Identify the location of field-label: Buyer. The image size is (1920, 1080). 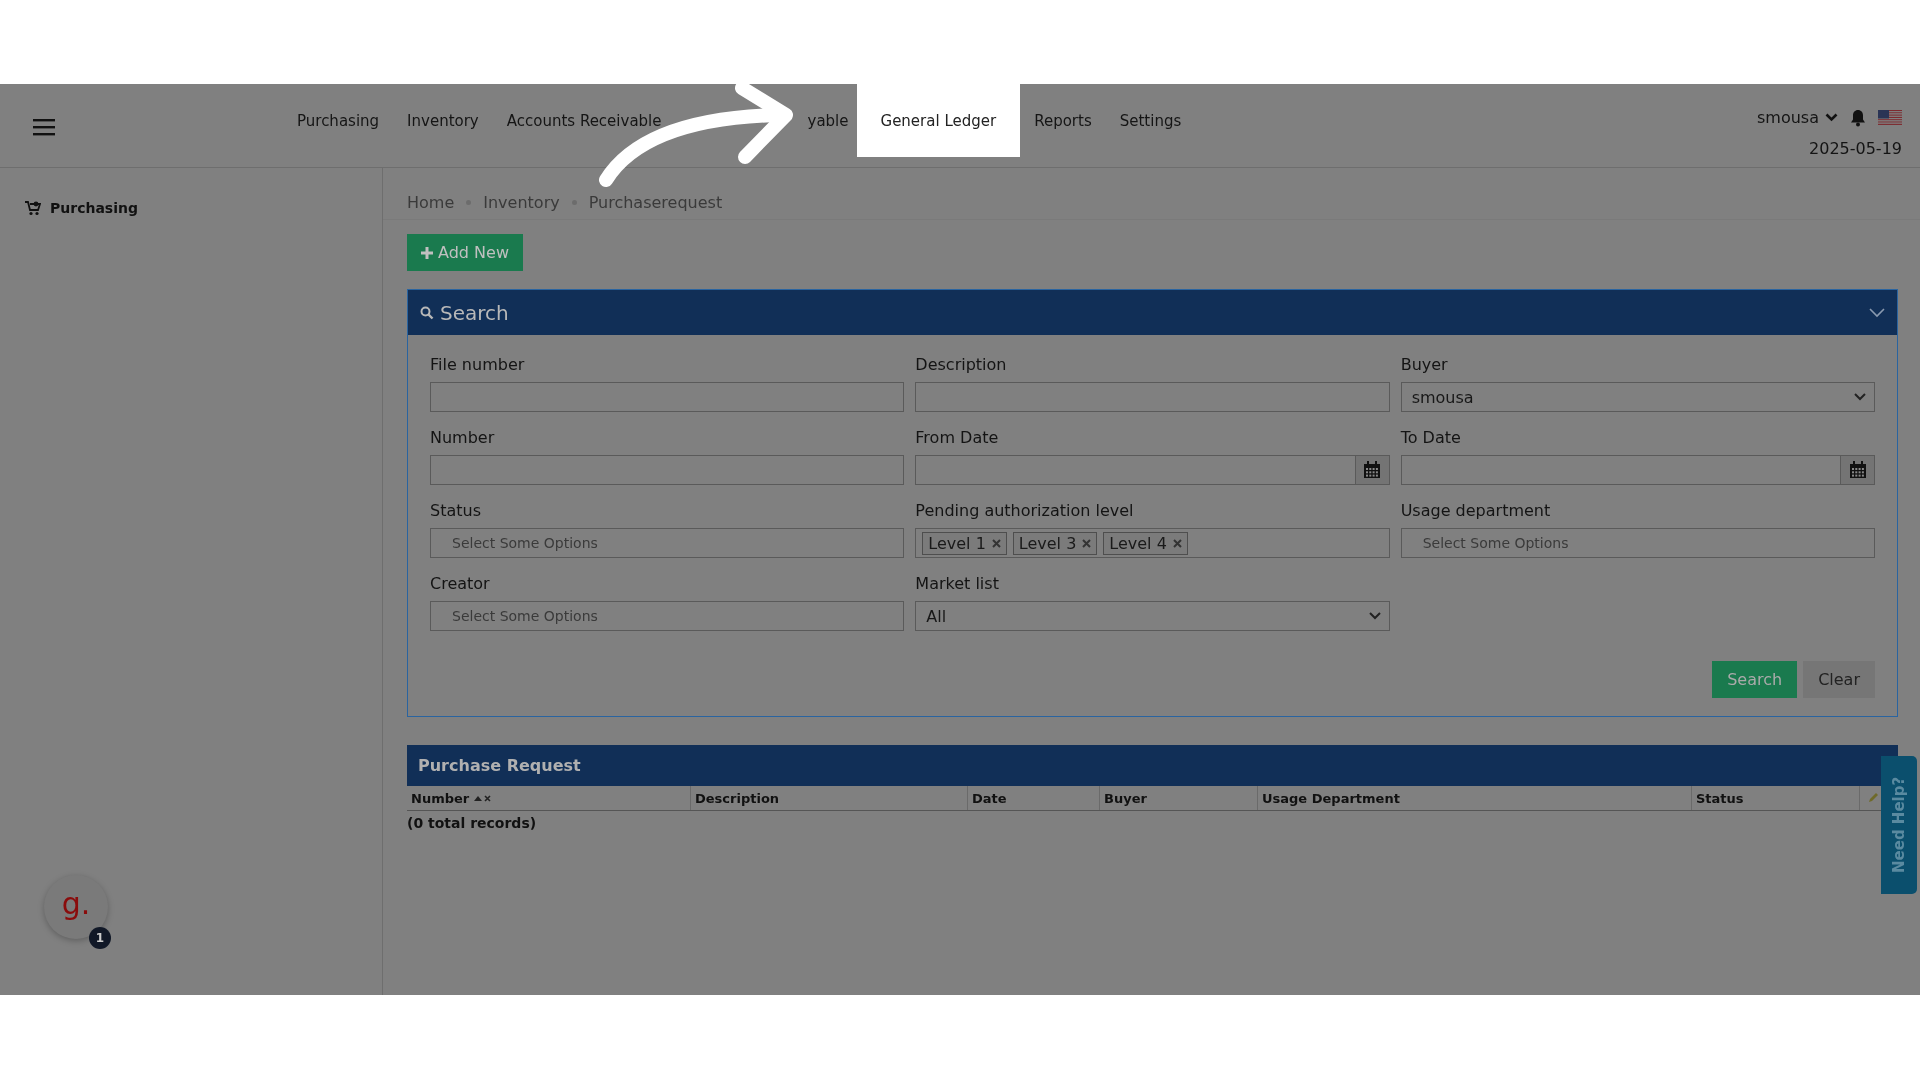
(1424, 364).